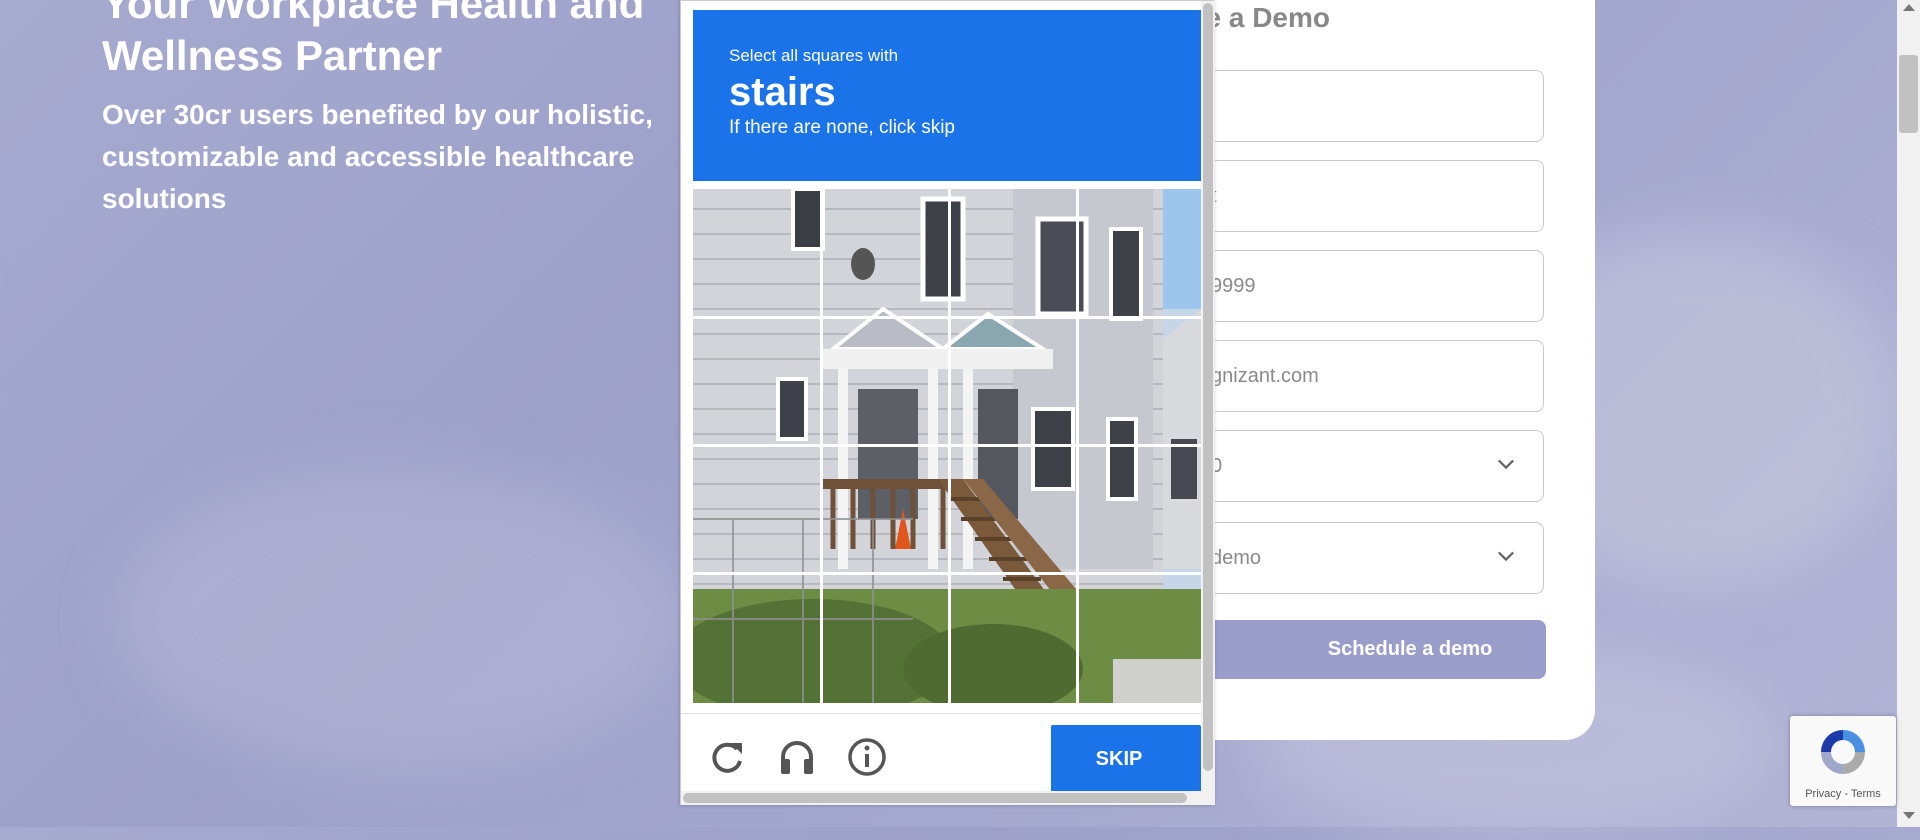 The height and width of the screenshot is (840, 1920). I want to click on email-field-placeholder: gnizant.com, so click(1265, 375).